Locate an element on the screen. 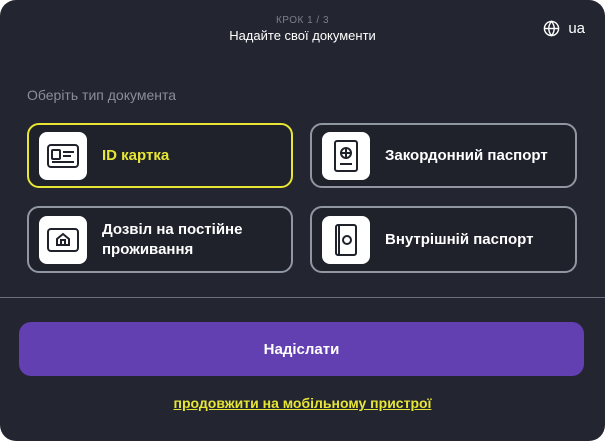 The image size is (605, 441). section-label: Оберіть тип документа is located at coordinates (101, 95).